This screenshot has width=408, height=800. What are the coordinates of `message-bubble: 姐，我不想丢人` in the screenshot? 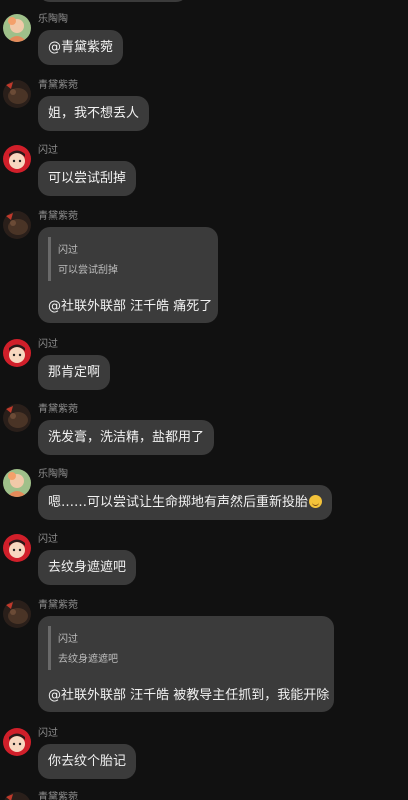 It's located at (94, 113).